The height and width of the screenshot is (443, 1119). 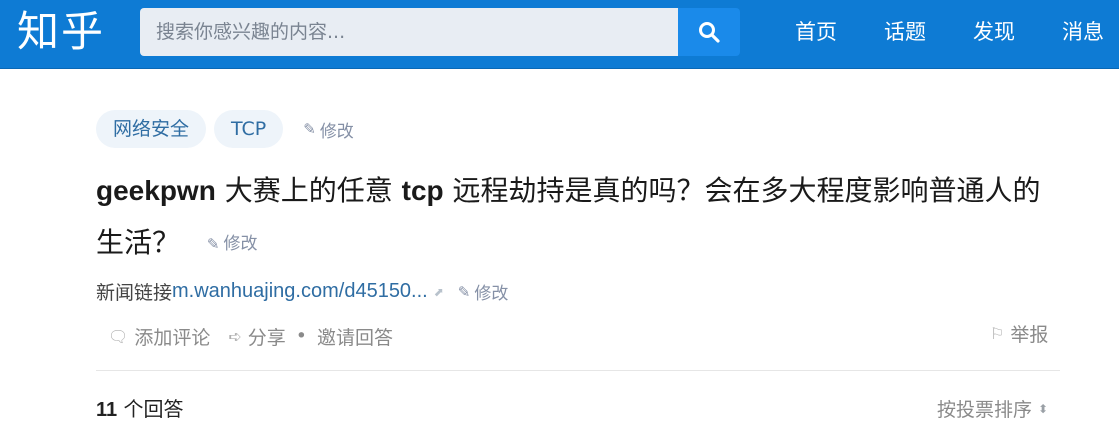 What do you see at coordinates (578, 370) in the screenshot?
I see `divider` at bounding box center [578, 370].